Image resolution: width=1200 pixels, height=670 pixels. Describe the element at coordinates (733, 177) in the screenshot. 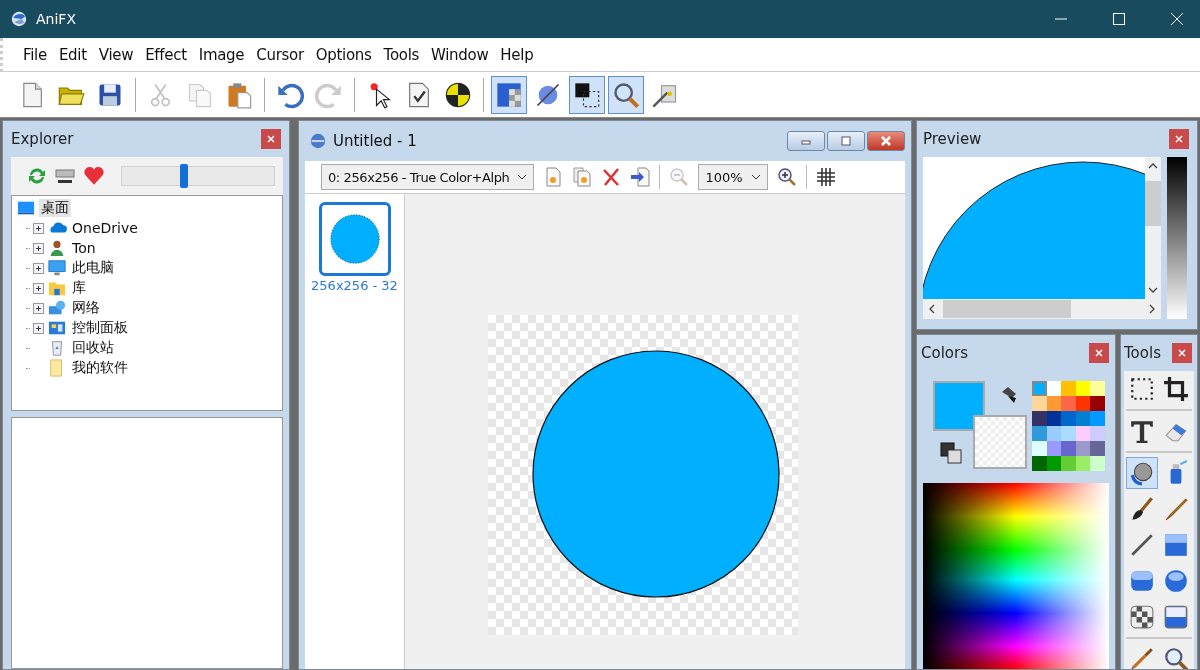

I see `zoom-dropdown: 100%` at that location.